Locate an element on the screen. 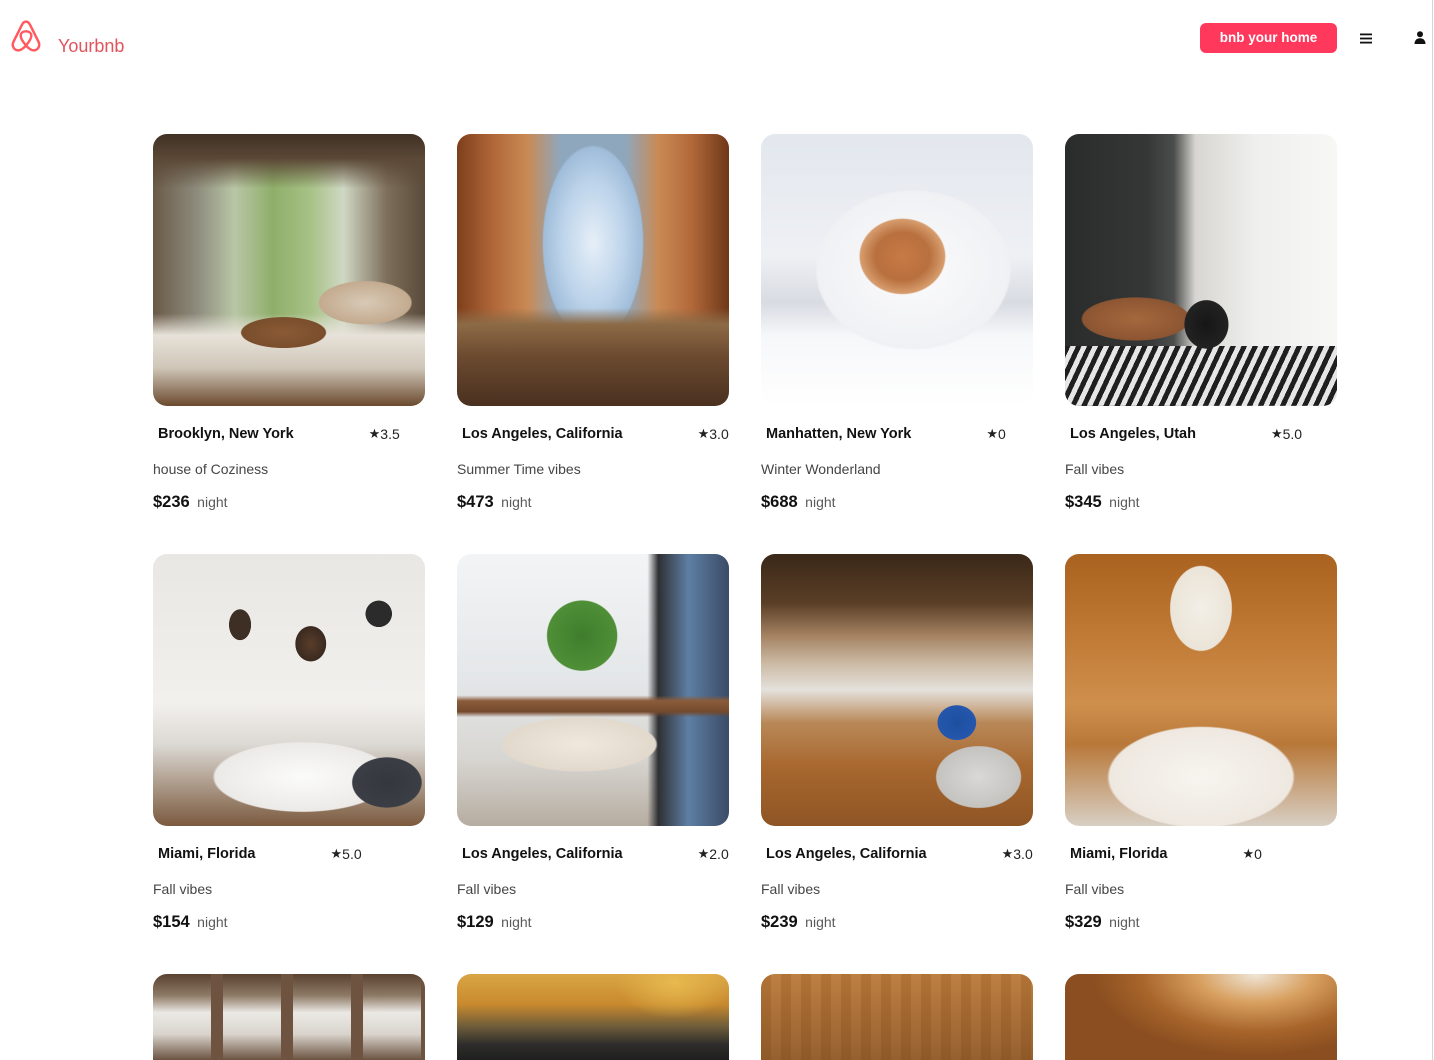 Image resolution: width=1434 pixels, height=1060 pixels. listing-card: Miami, Florida 0 Fall vibes $329 night is located at coordinates (1201, 748).